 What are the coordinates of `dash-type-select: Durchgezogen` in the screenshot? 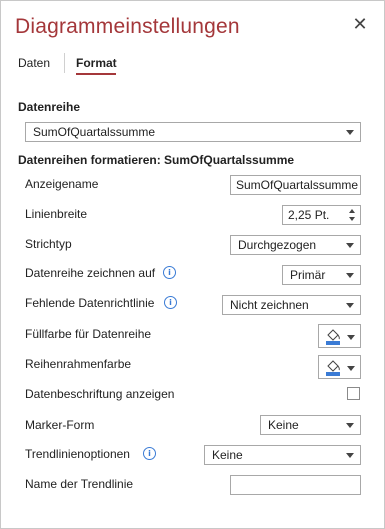 It's located at (295, 245).